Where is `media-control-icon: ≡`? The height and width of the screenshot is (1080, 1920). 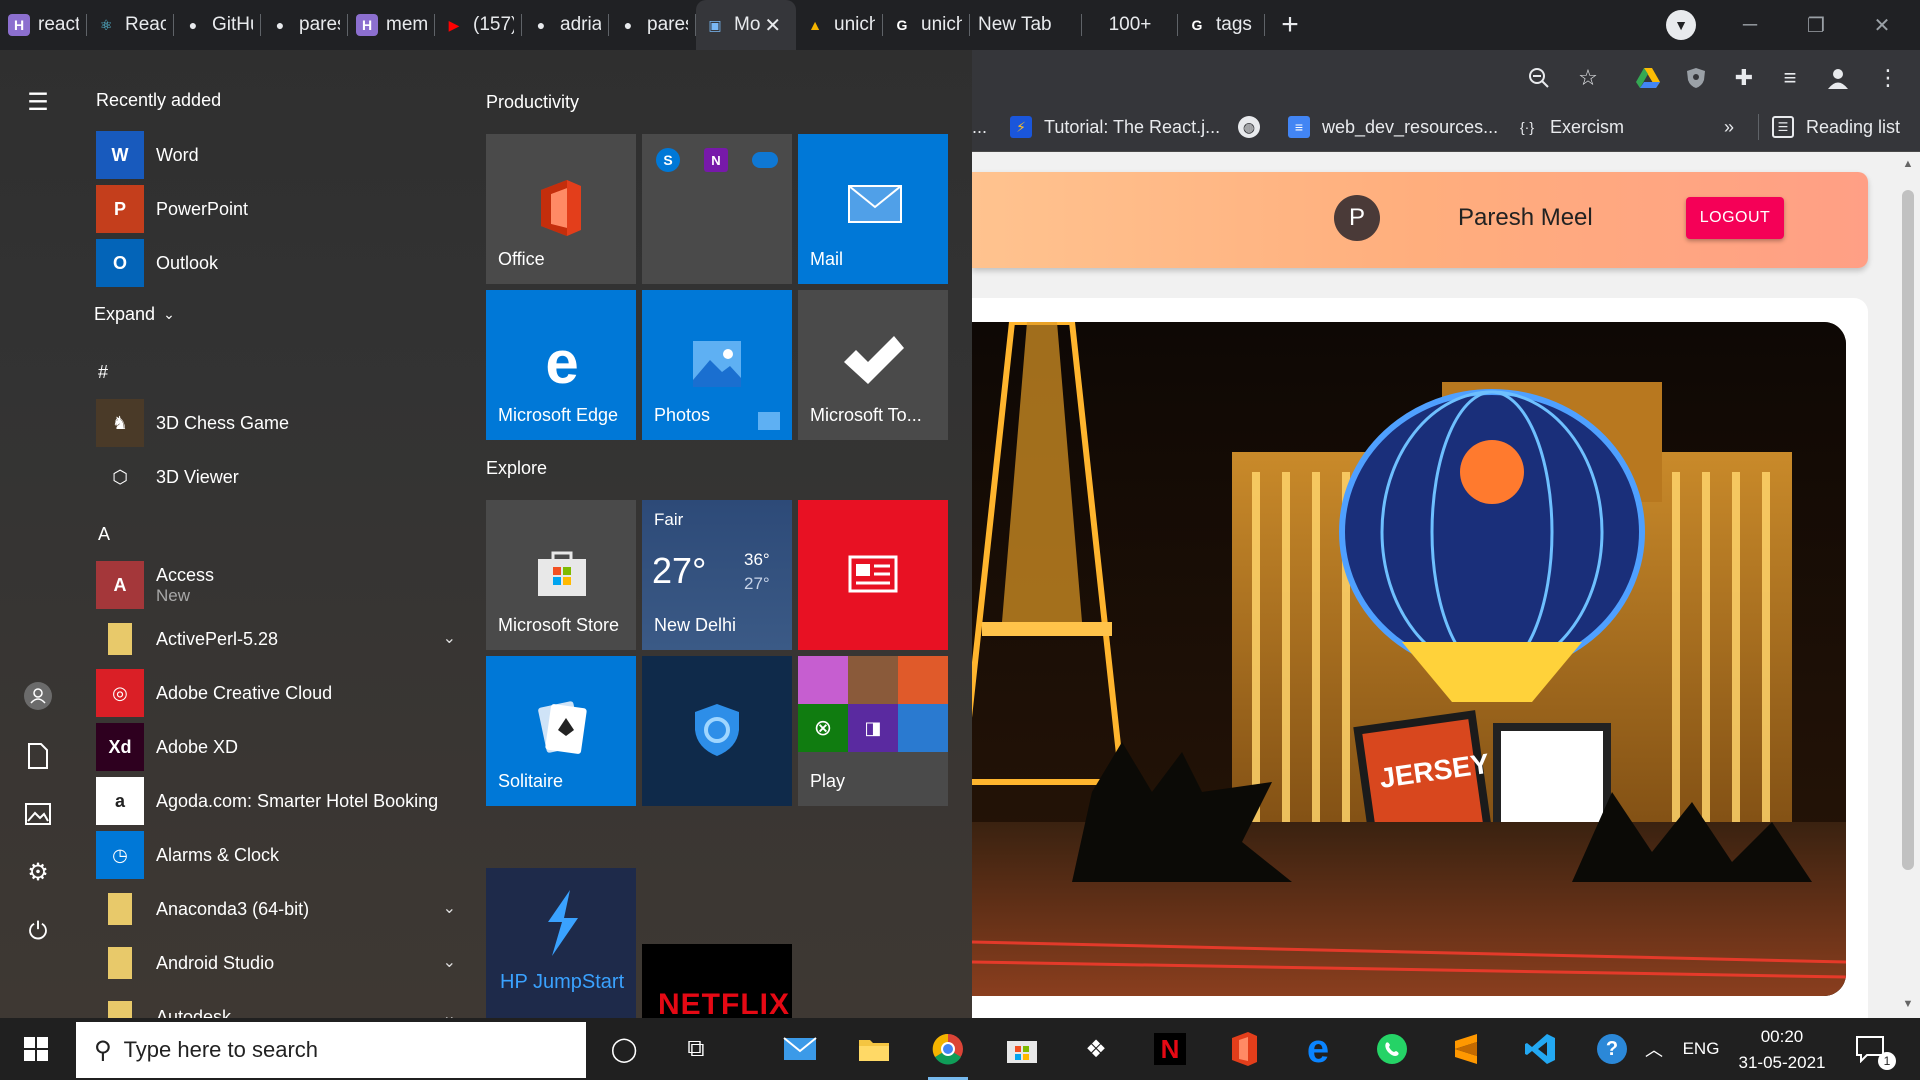
media-control-icon: ≡ is located at coordinates (1790, 78).